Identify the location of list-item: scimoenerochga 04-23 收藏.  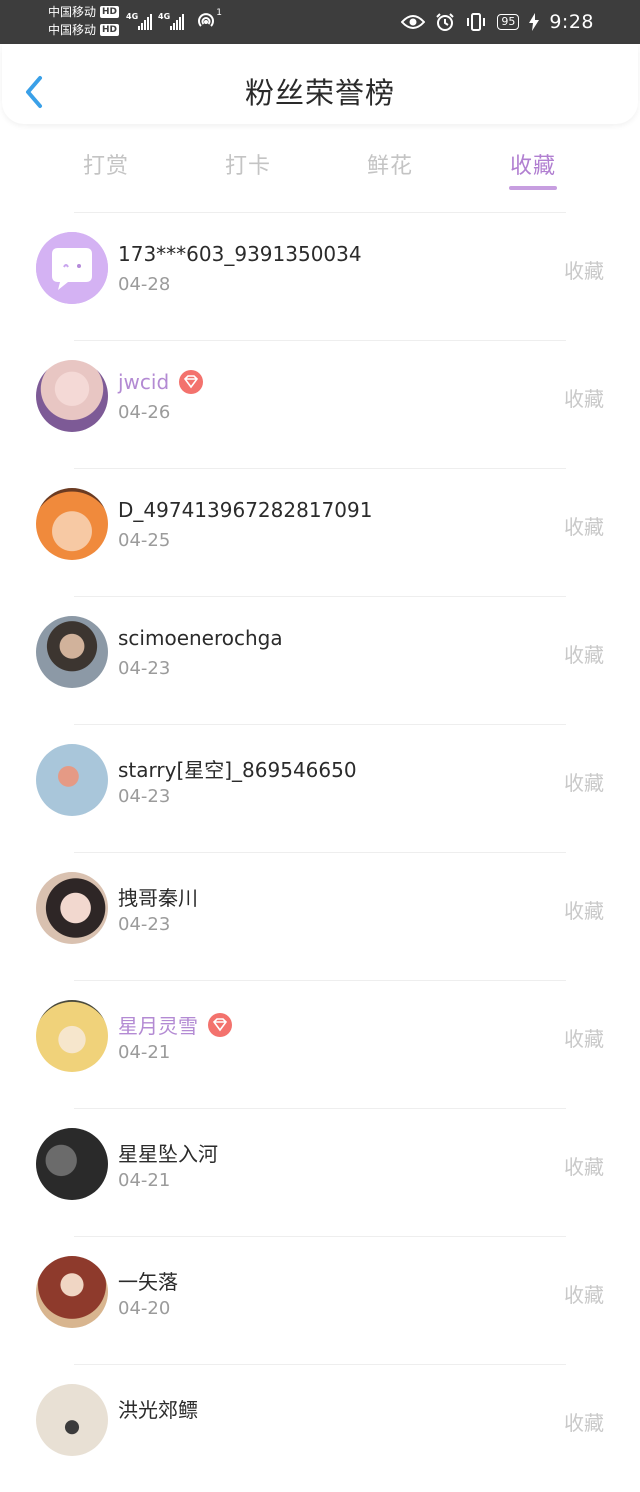
(320, 660).